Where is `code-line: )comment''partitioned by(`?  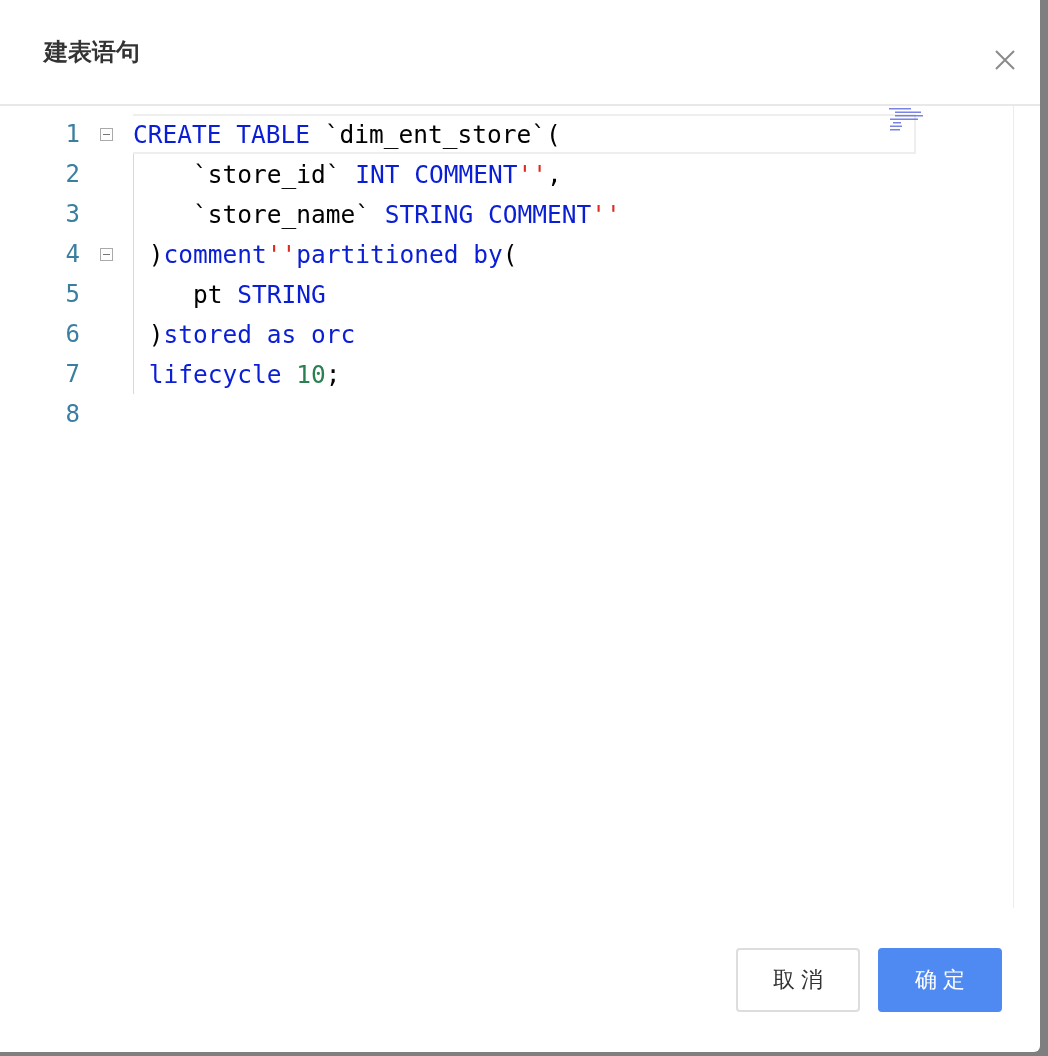
code-line: )comment''partitioned by( is located at coordinates (332, 254).